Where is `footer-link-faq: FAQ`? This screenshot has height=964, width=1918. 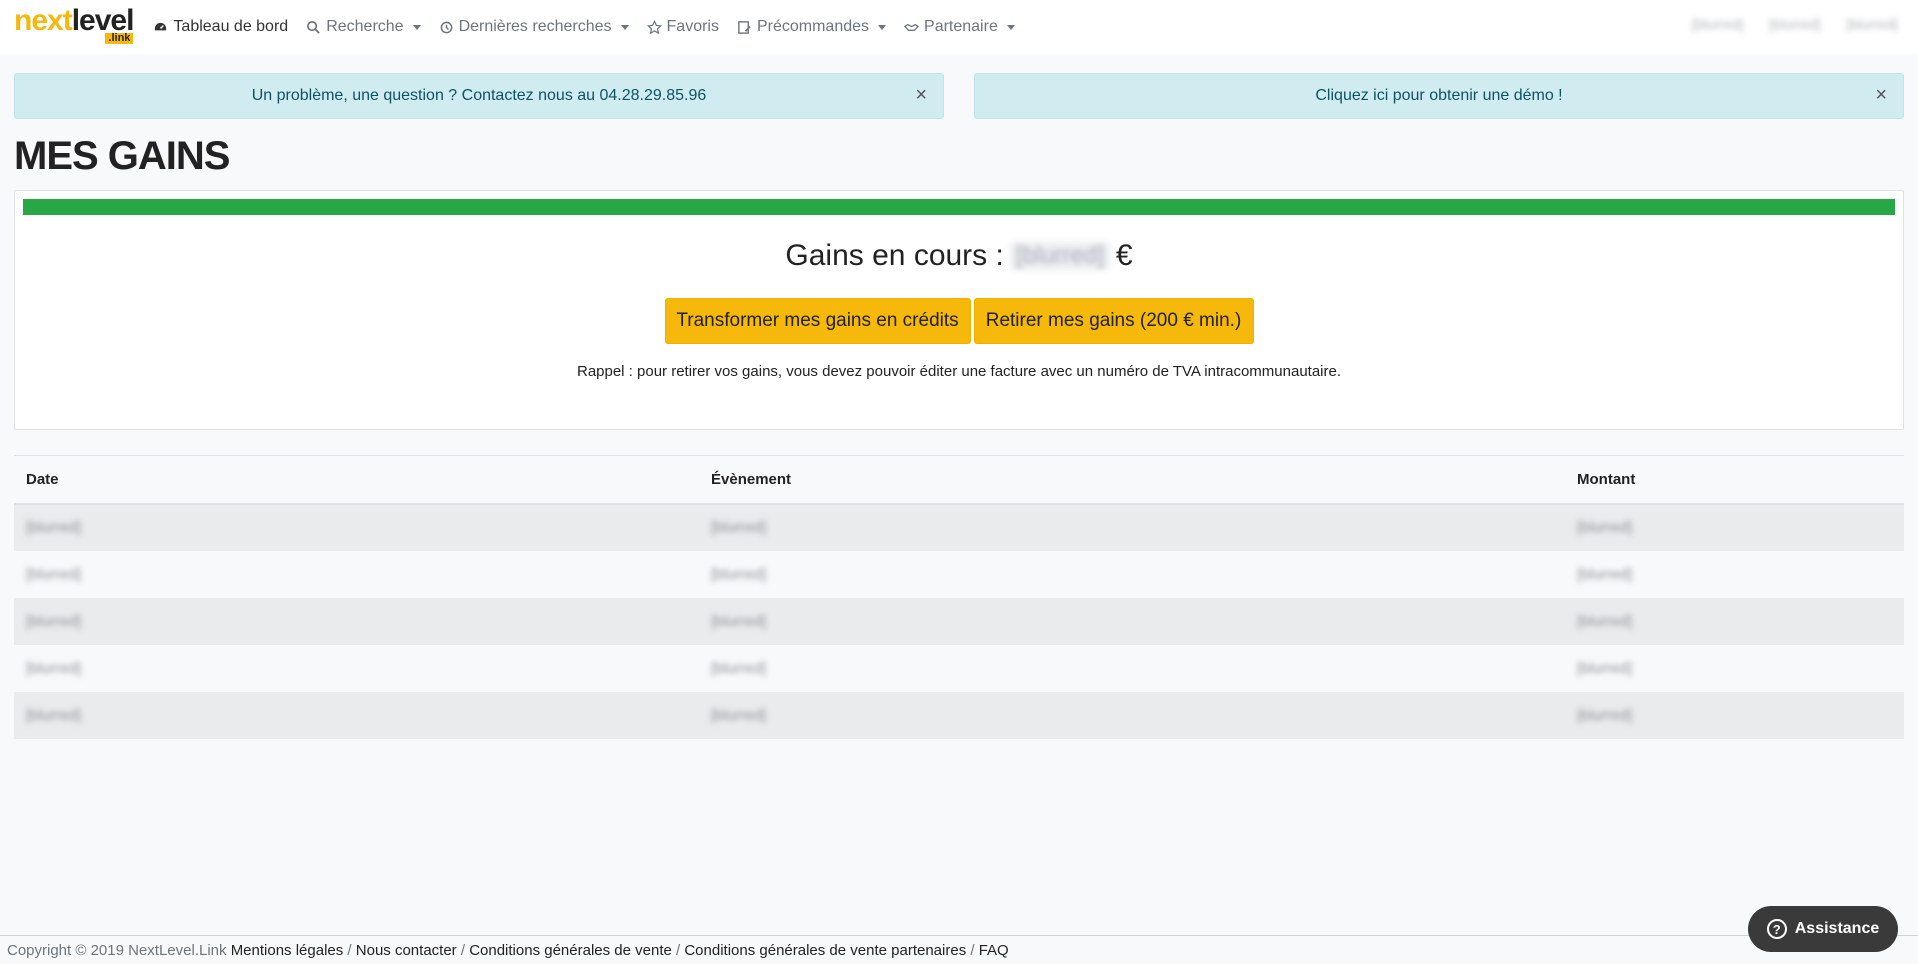 footer-link-faq: FAQ is located at coordinates (994, 950).